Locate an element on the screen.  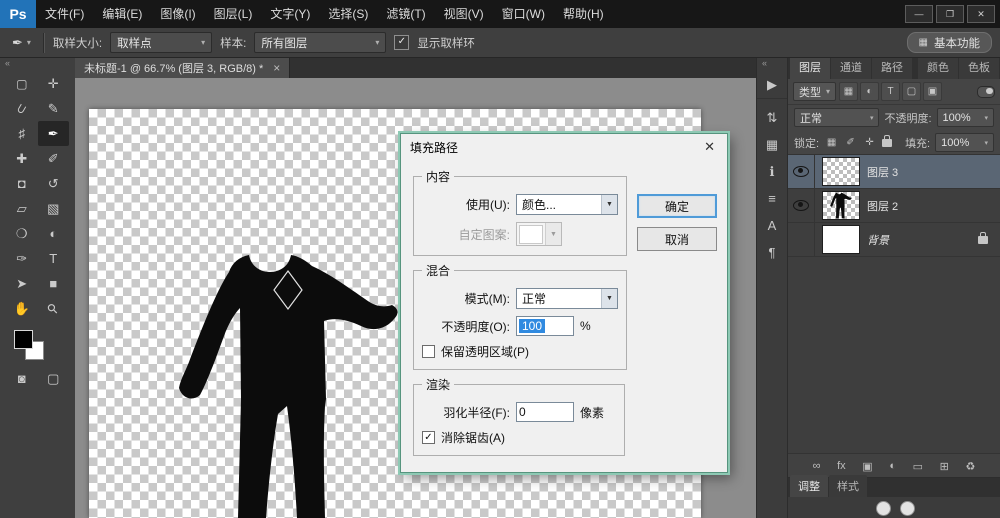
tab-close-icon: × is located at coordinates (276, 68).